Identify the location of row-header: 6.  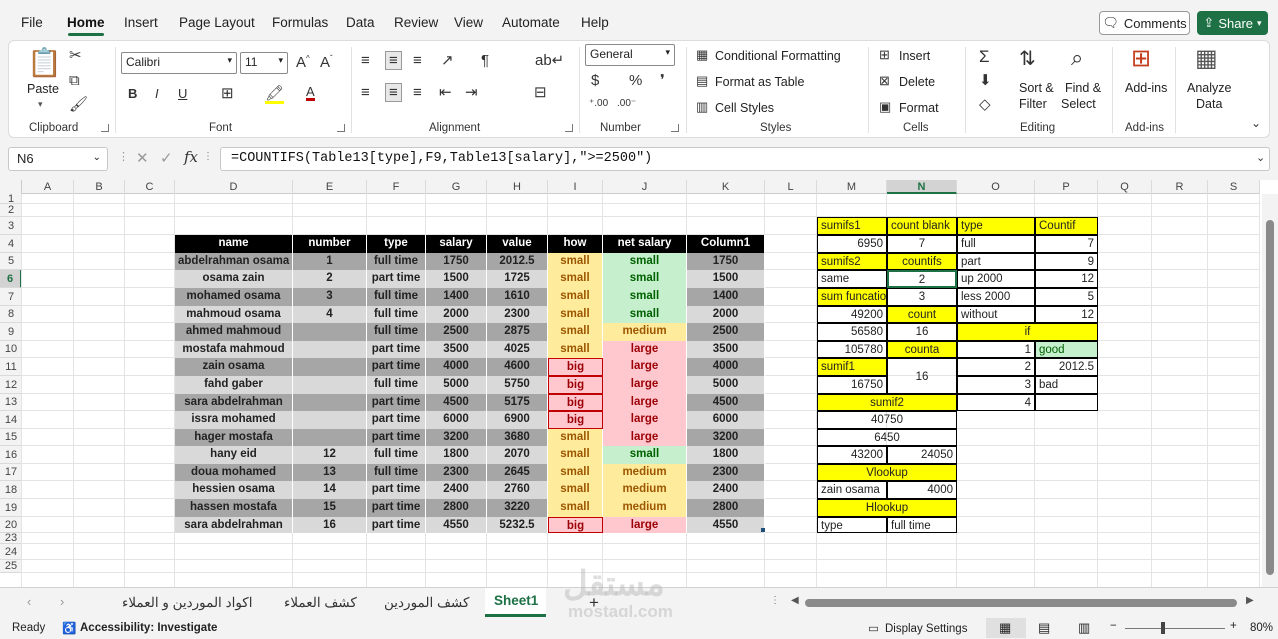
(11, 279).